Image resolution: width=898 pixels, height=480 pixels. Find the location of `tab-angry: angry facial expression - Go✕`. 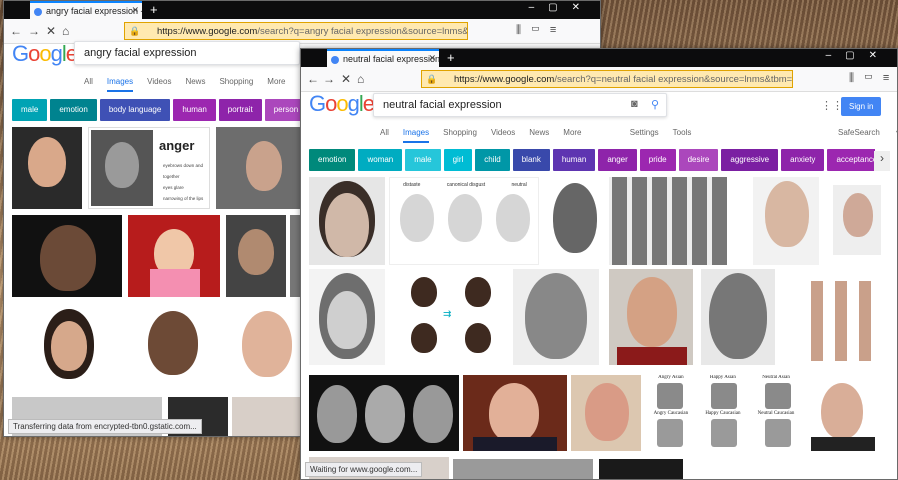

tab-angry: angry facial expression - Go✕ is located at coordinates (86, 10).